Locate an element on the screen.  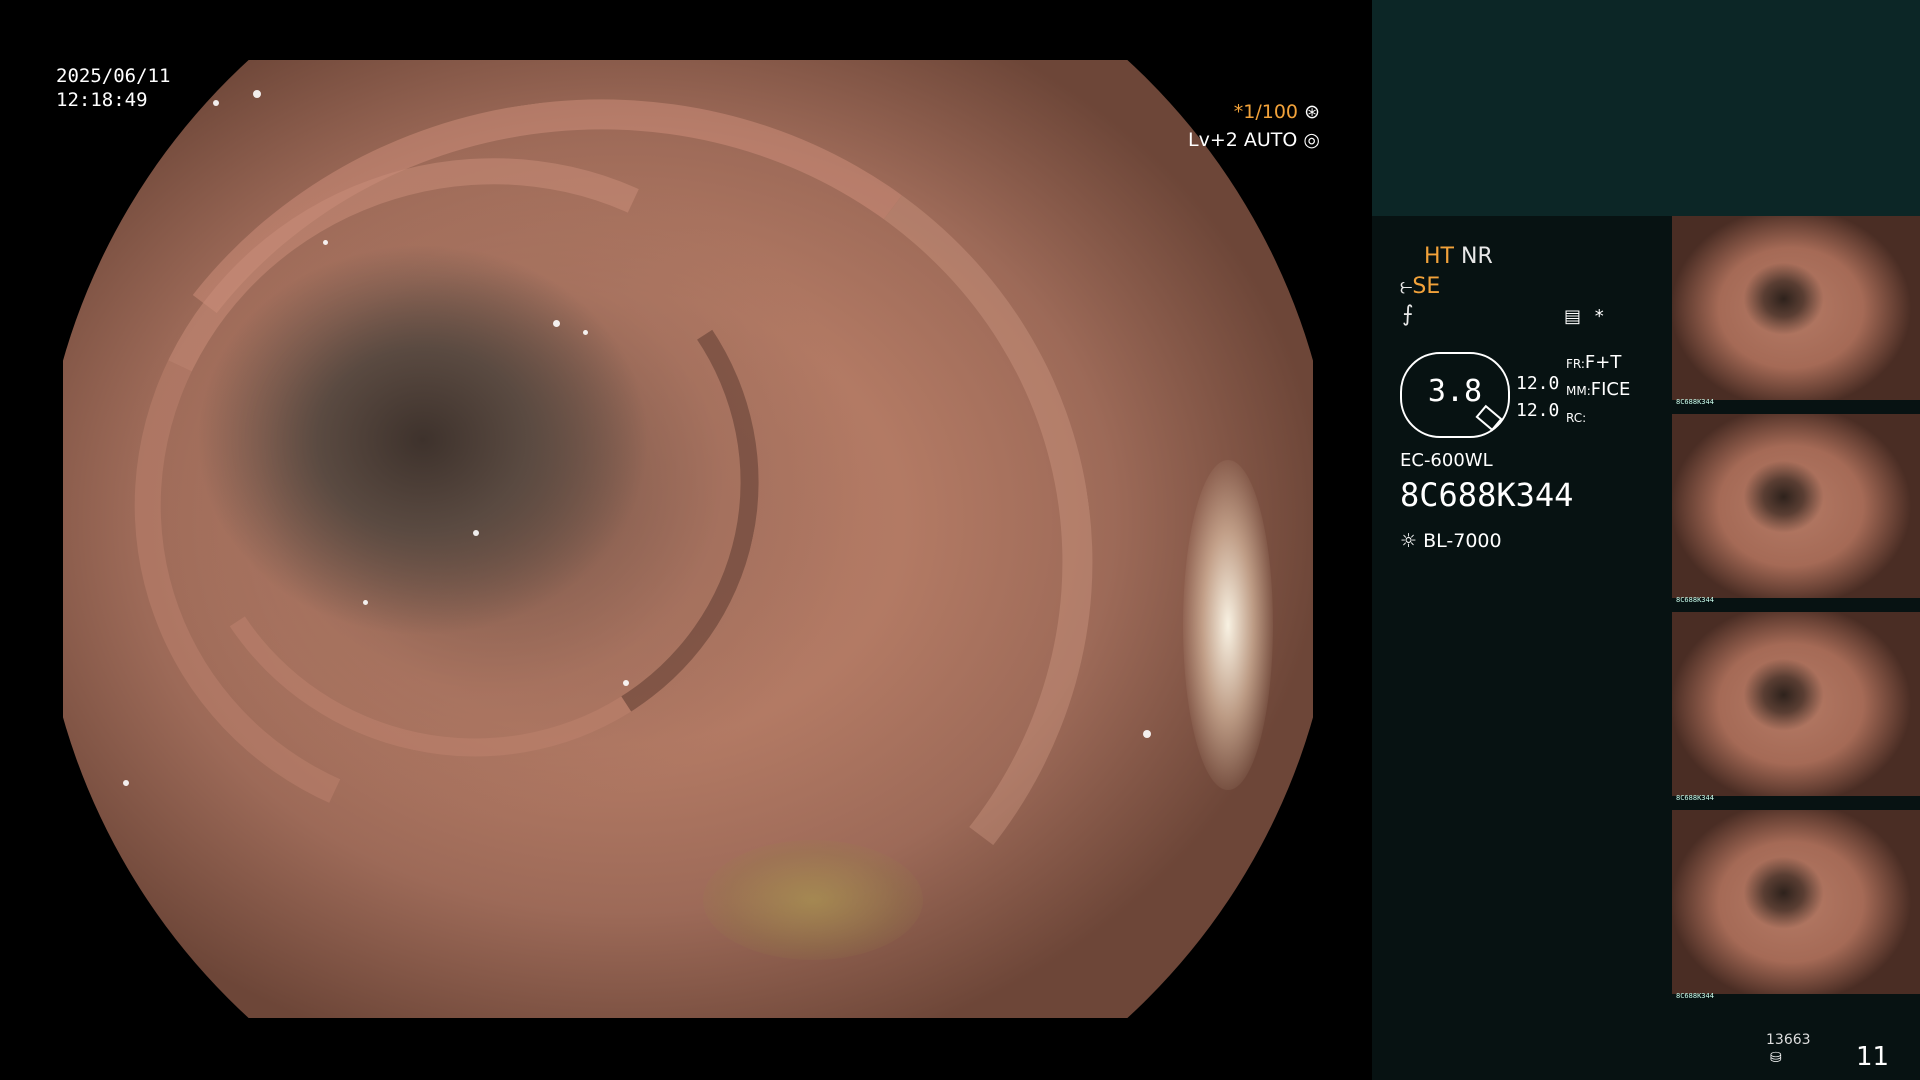
scope-model: EC-600WL is located at coordinates (1446, 460).